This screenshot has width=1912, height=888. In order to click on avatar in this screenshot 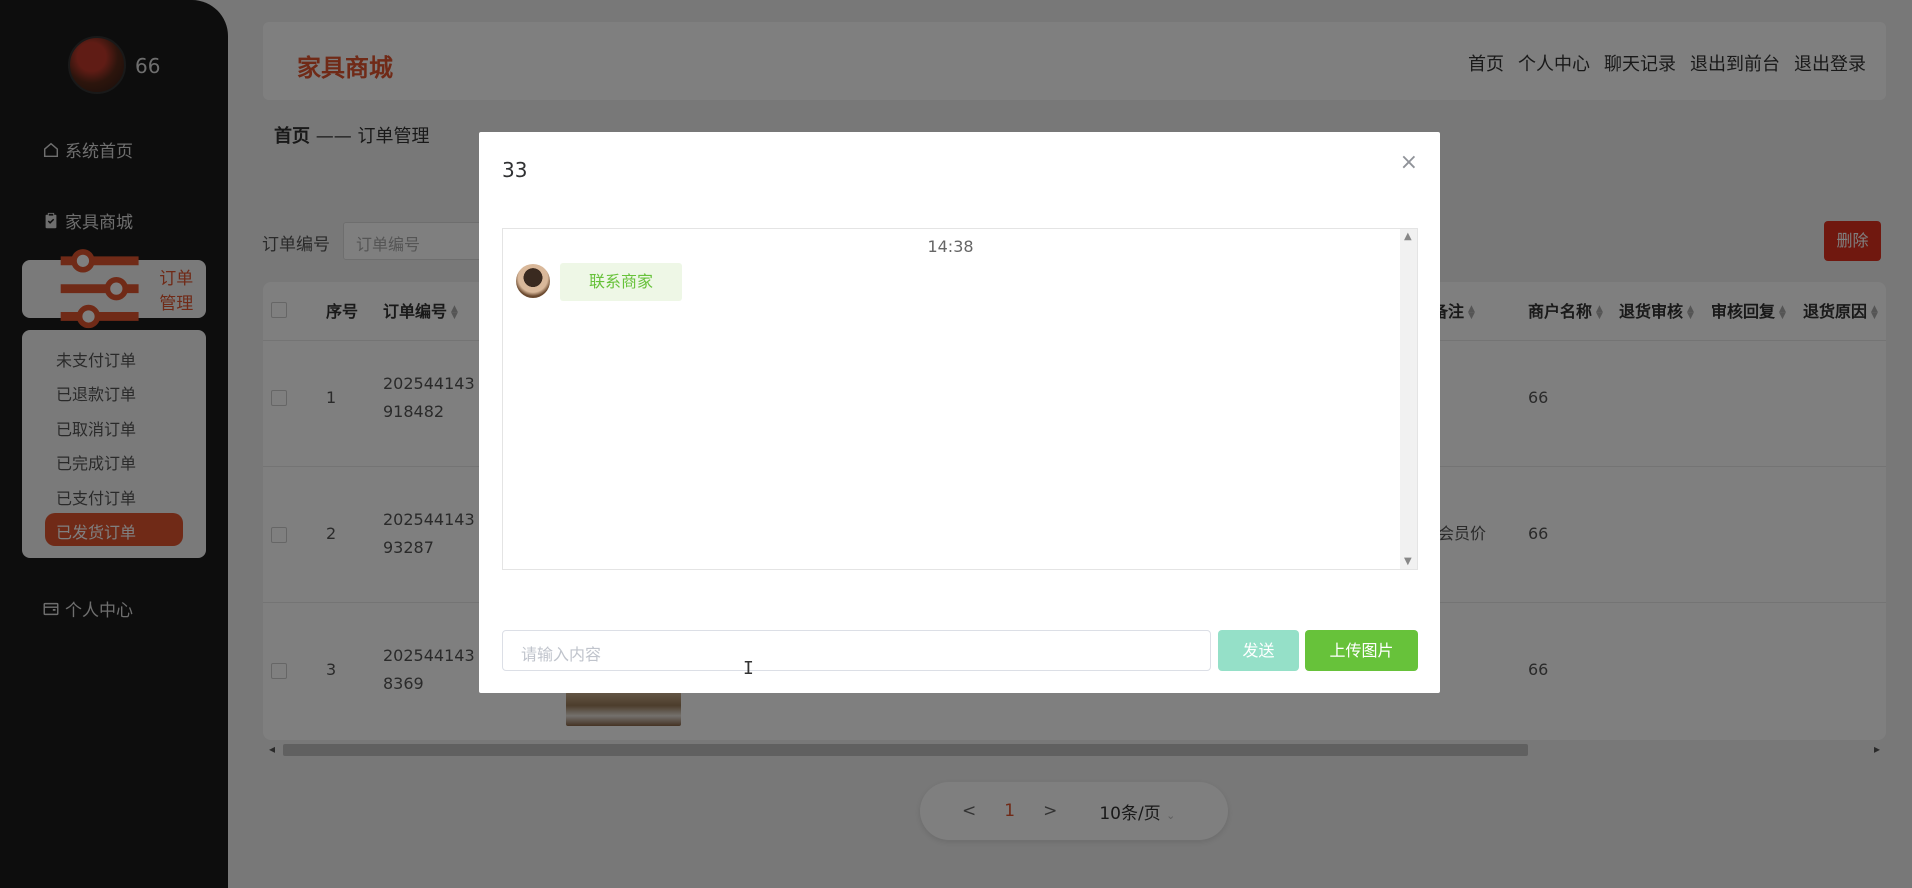, I will do `click(533, 281)`.